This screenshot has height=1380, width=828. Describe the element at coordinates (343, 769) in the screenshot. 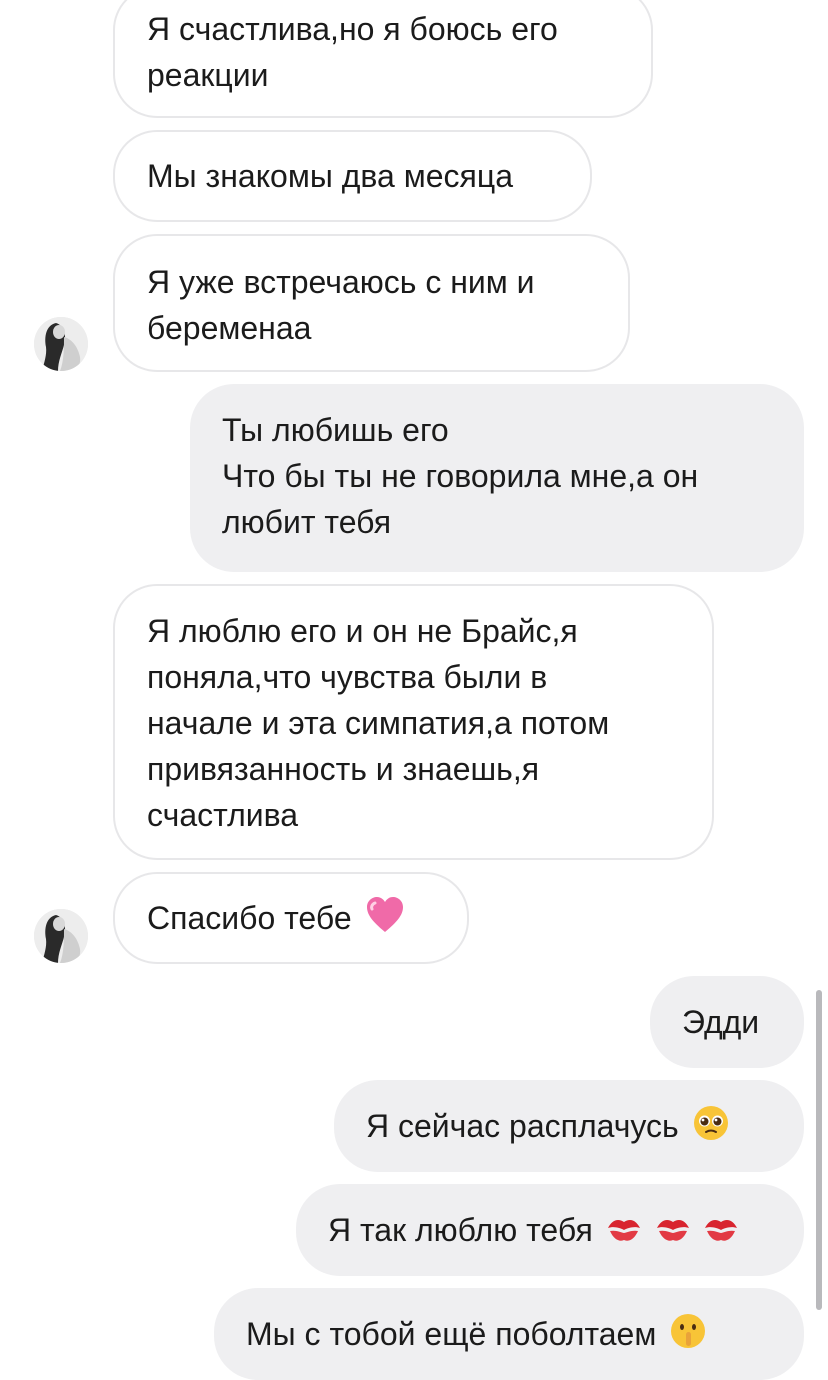

I see `message-text-line: привязанность и знаешь,я` at that location.